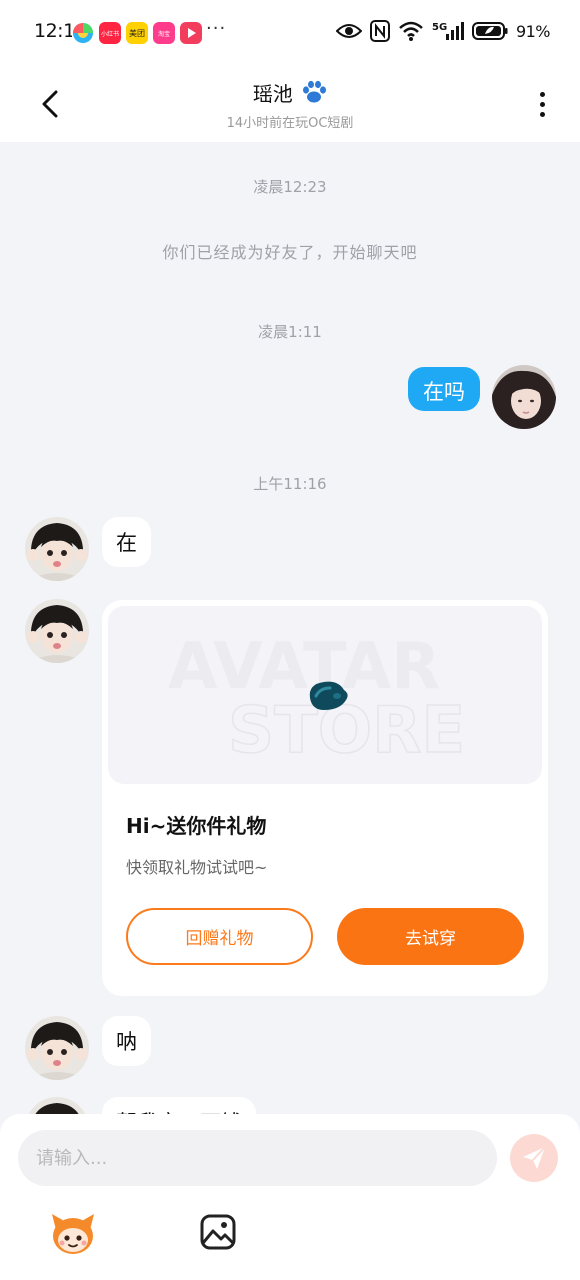 Image resolution: width=580 pixels, height=1280 pixels. Describe the element at coordinates (430, 936) in the screenshot. I see `try-on-button: 去试穿` at that location.